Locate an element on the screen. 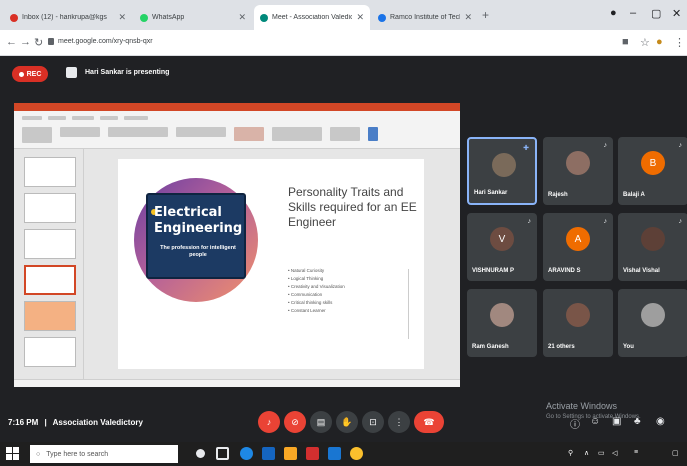 This screenshot has width=687, height=466. volume-icon: ◁ is located at coordinates (614, 453).